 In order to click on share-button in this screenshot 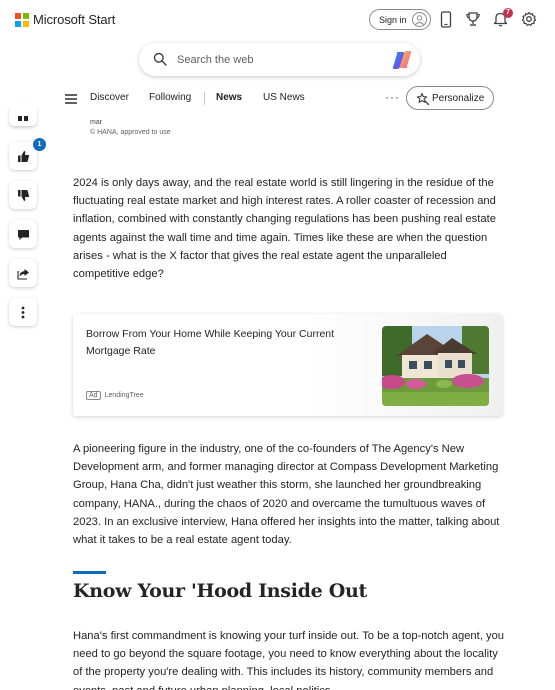, I will do `click(23, 273)`.